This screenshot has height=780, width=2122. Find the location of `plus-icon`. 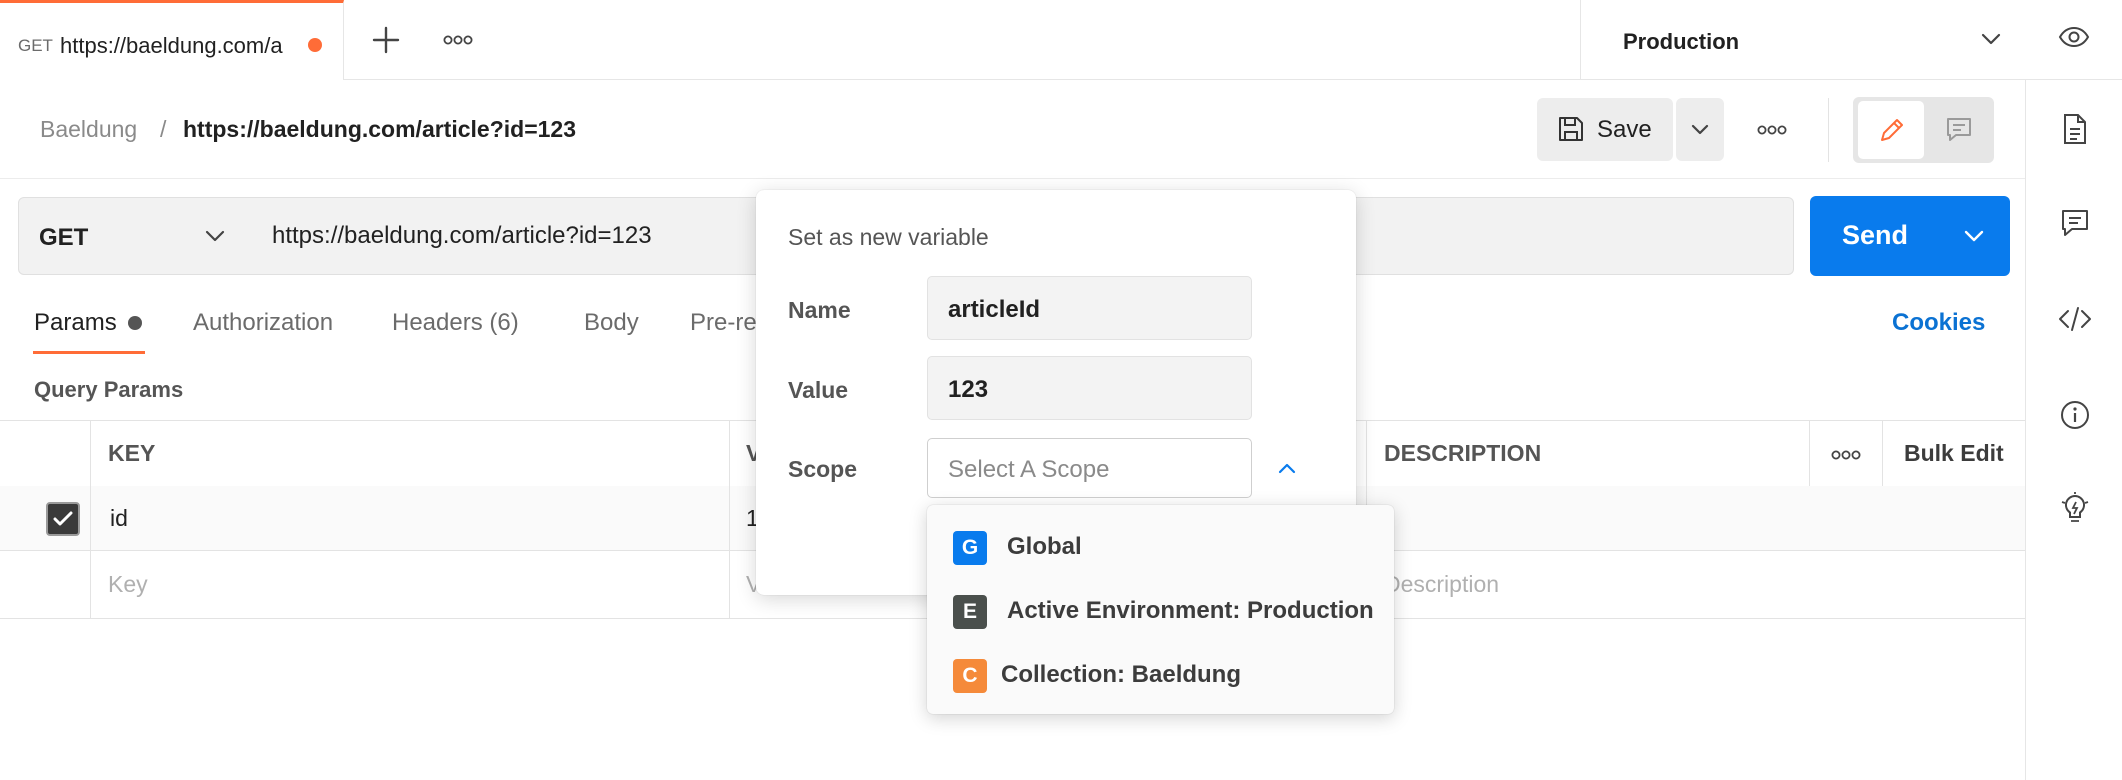

plus-icon is located at coordinates (386, 40).